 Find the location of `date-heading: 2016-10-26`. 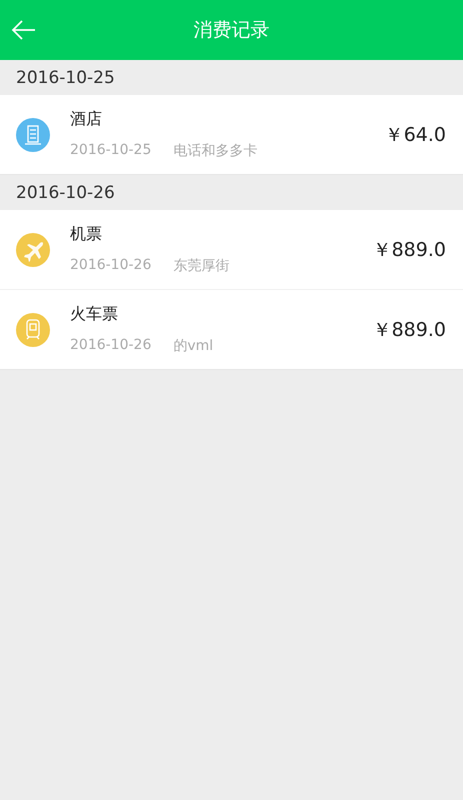

date-heading: 2016-10-26 is located at coordinates (65, 192).